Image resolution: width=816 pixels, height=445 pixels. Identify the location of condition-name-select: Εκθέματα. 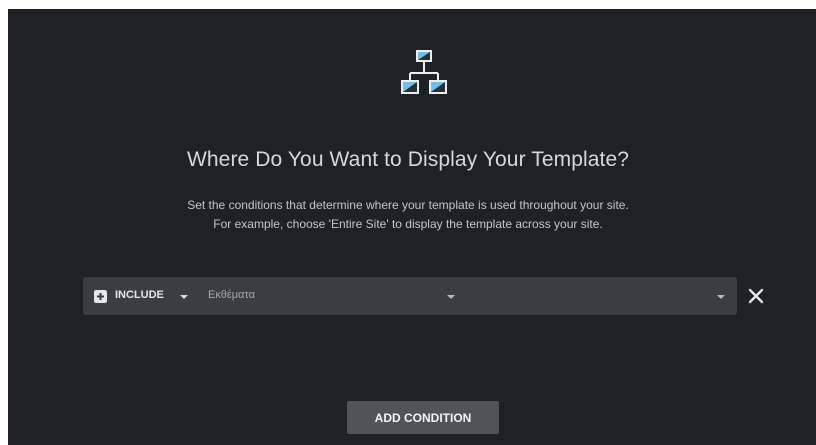
(330, 296).